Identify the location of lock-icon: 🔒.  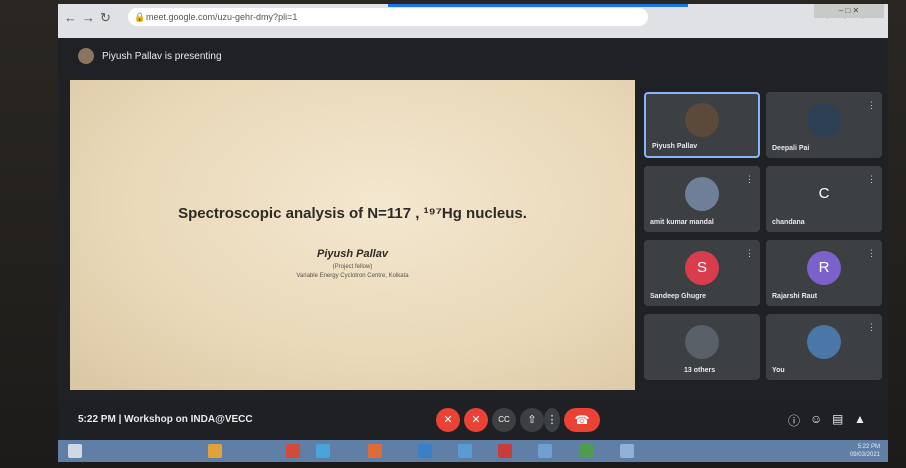
(140, 17).